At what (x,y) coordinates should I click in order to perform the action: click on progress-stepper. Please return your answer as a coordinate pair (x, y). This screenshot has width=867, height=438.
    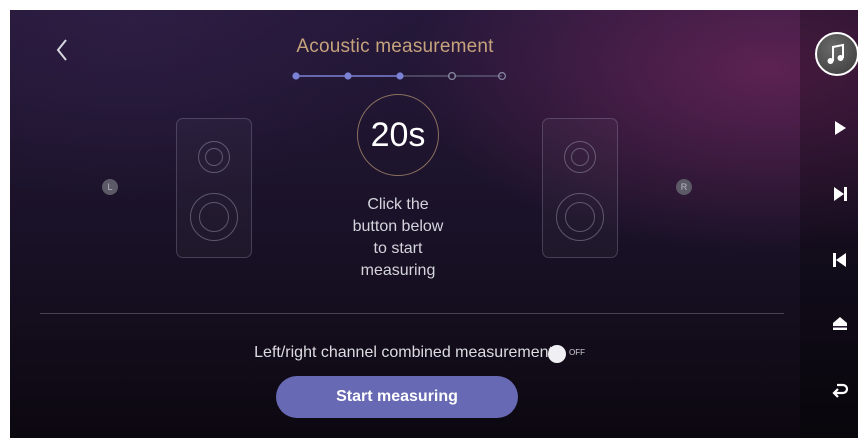
    Looking at the image, I should click on (399, 76).